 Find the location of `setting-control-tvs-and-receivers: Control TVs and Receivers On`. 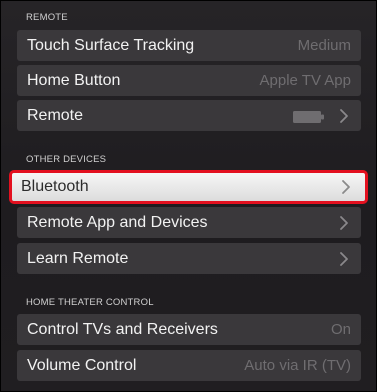

setting-control-tvs-and-receivers: Control TVs and Receivers On is located at coordinates (189, 329).